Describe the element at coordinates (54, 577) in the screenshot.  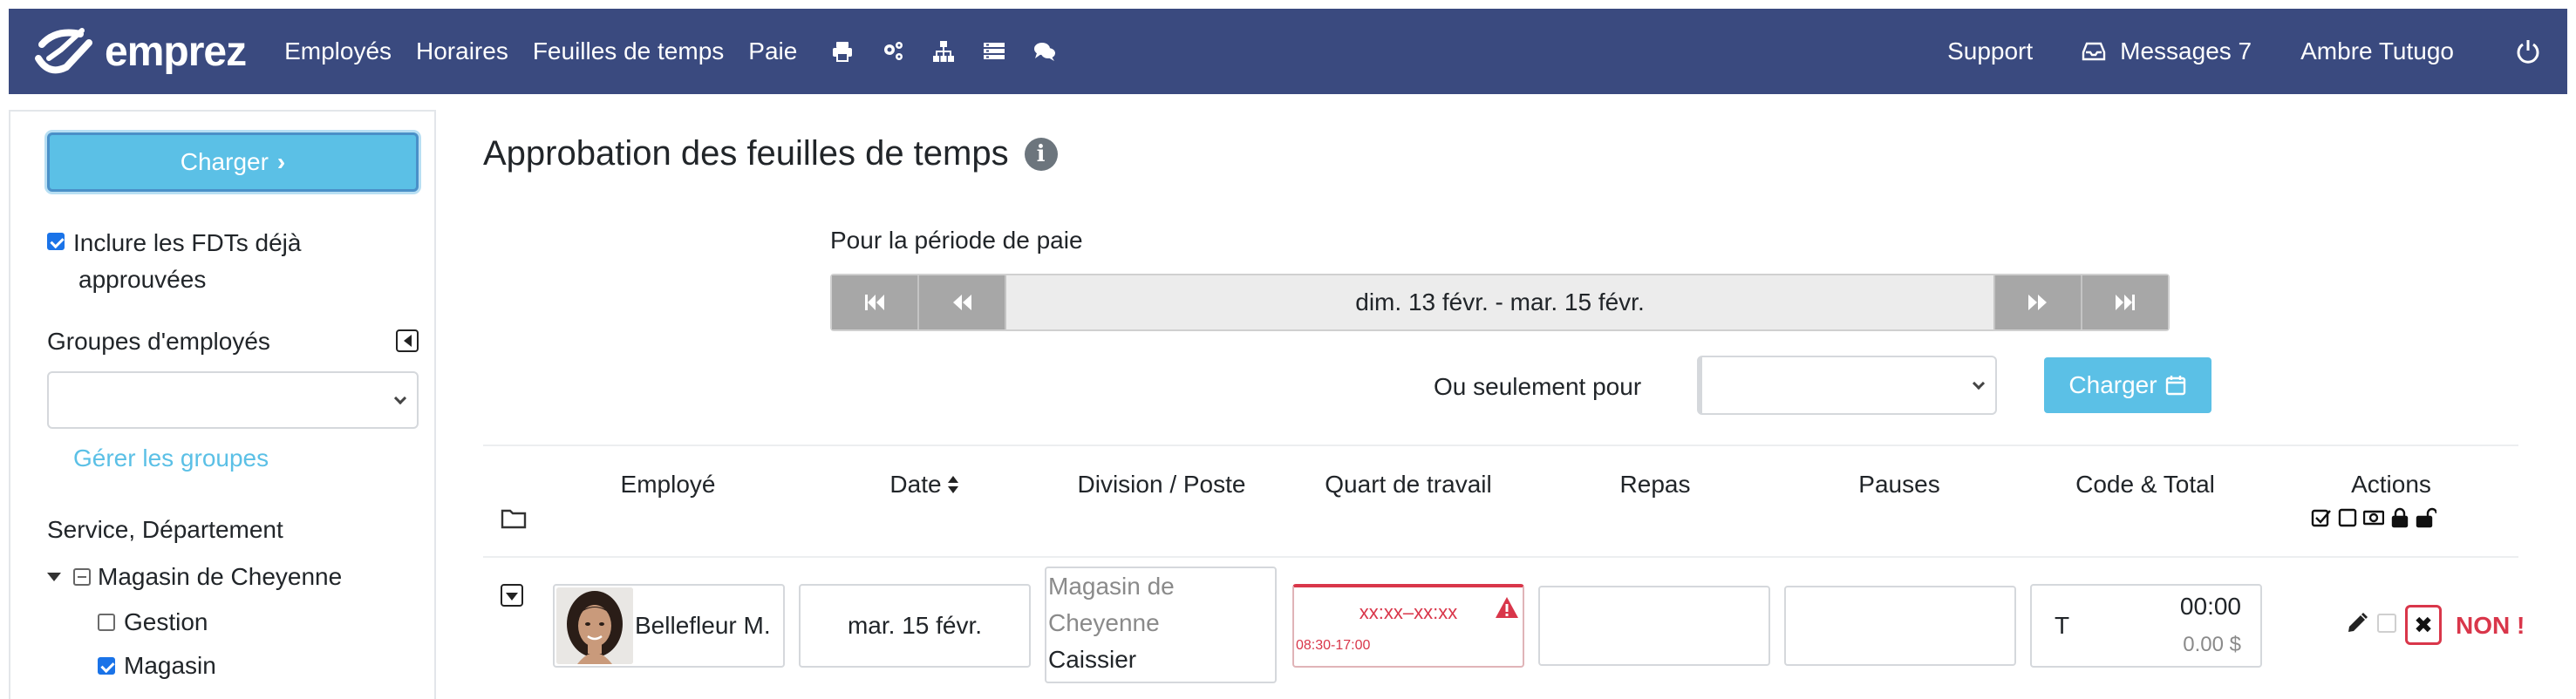
I see `caret-down-icon` at that location.